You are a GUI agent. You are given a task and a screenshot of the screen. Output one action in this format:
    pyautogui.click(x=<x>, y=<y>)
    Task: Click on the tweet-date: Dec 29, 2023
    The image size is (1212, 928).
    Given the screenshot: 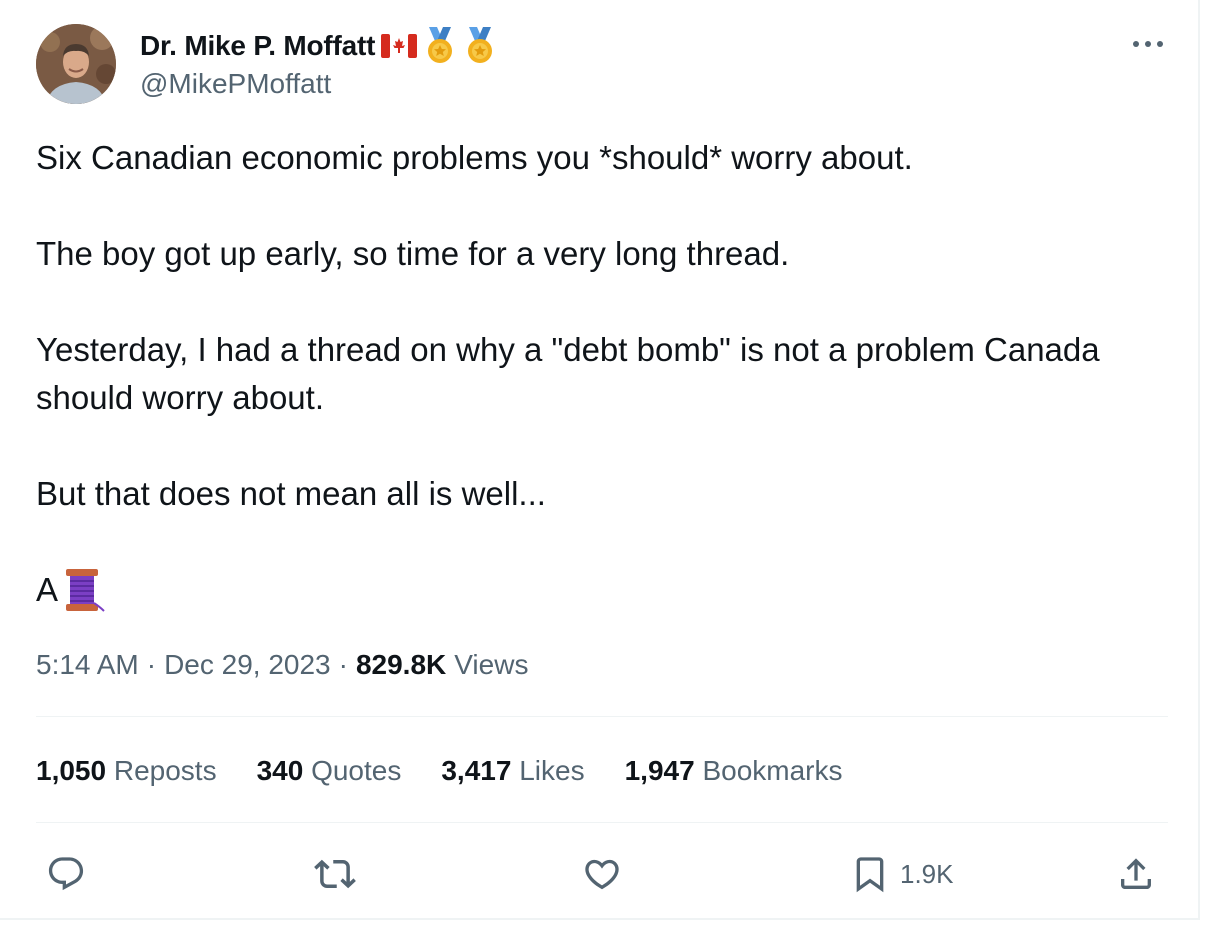 What is the action you would take?
    pyautogui.click(x=247, y=665)
    